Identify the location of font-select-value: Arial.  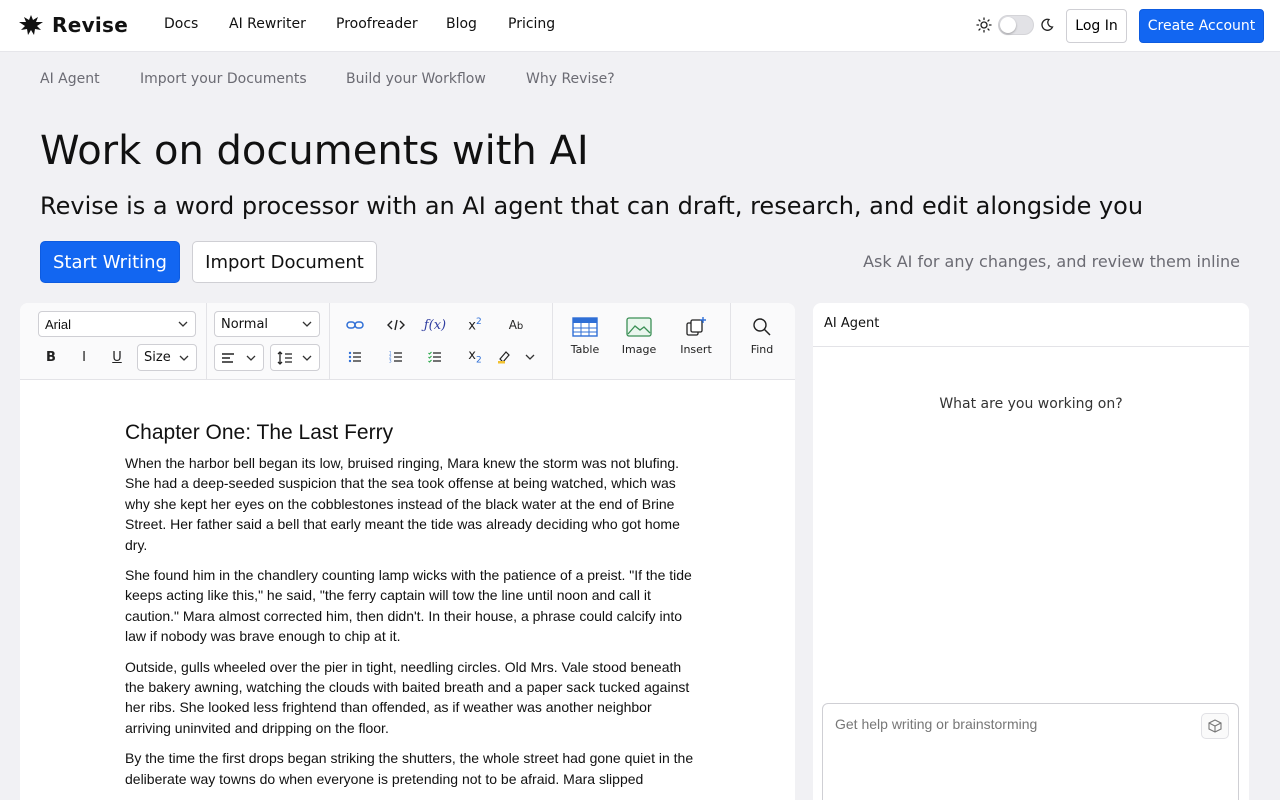
(58, 324).